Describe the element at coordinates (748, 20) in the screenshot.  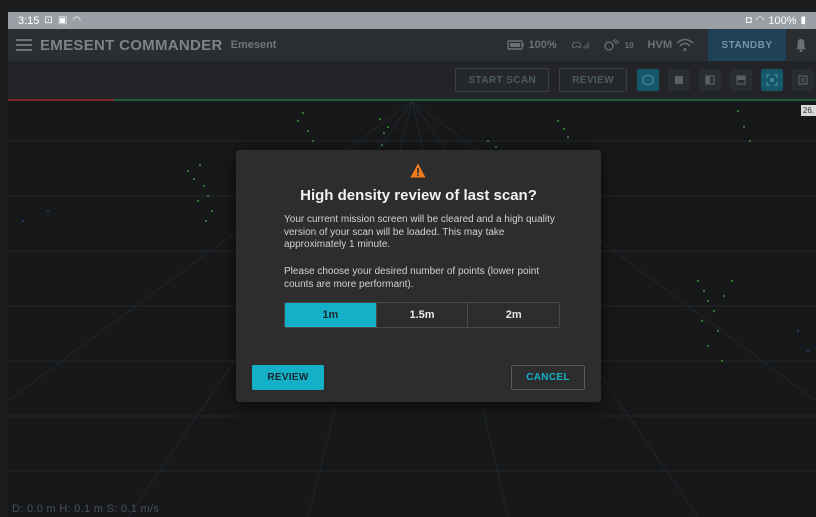
I see `lock-icon: ◘` at that location.